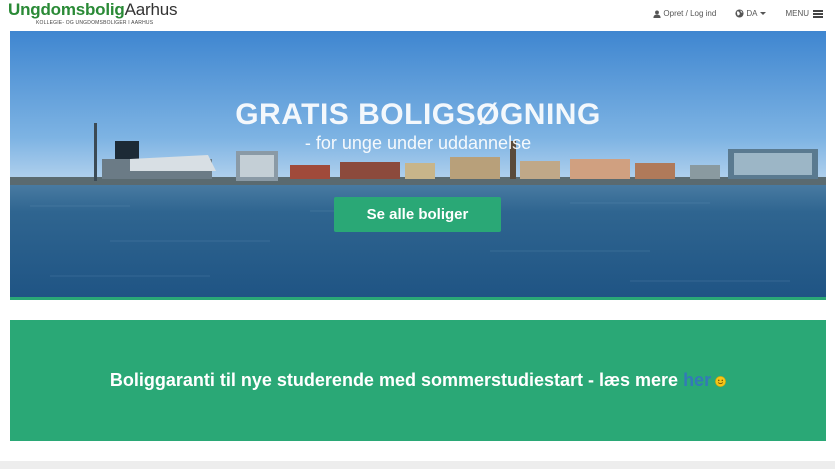 The image size is (835, 469). I want to click on menu-label: MENU, so click(797, 13).